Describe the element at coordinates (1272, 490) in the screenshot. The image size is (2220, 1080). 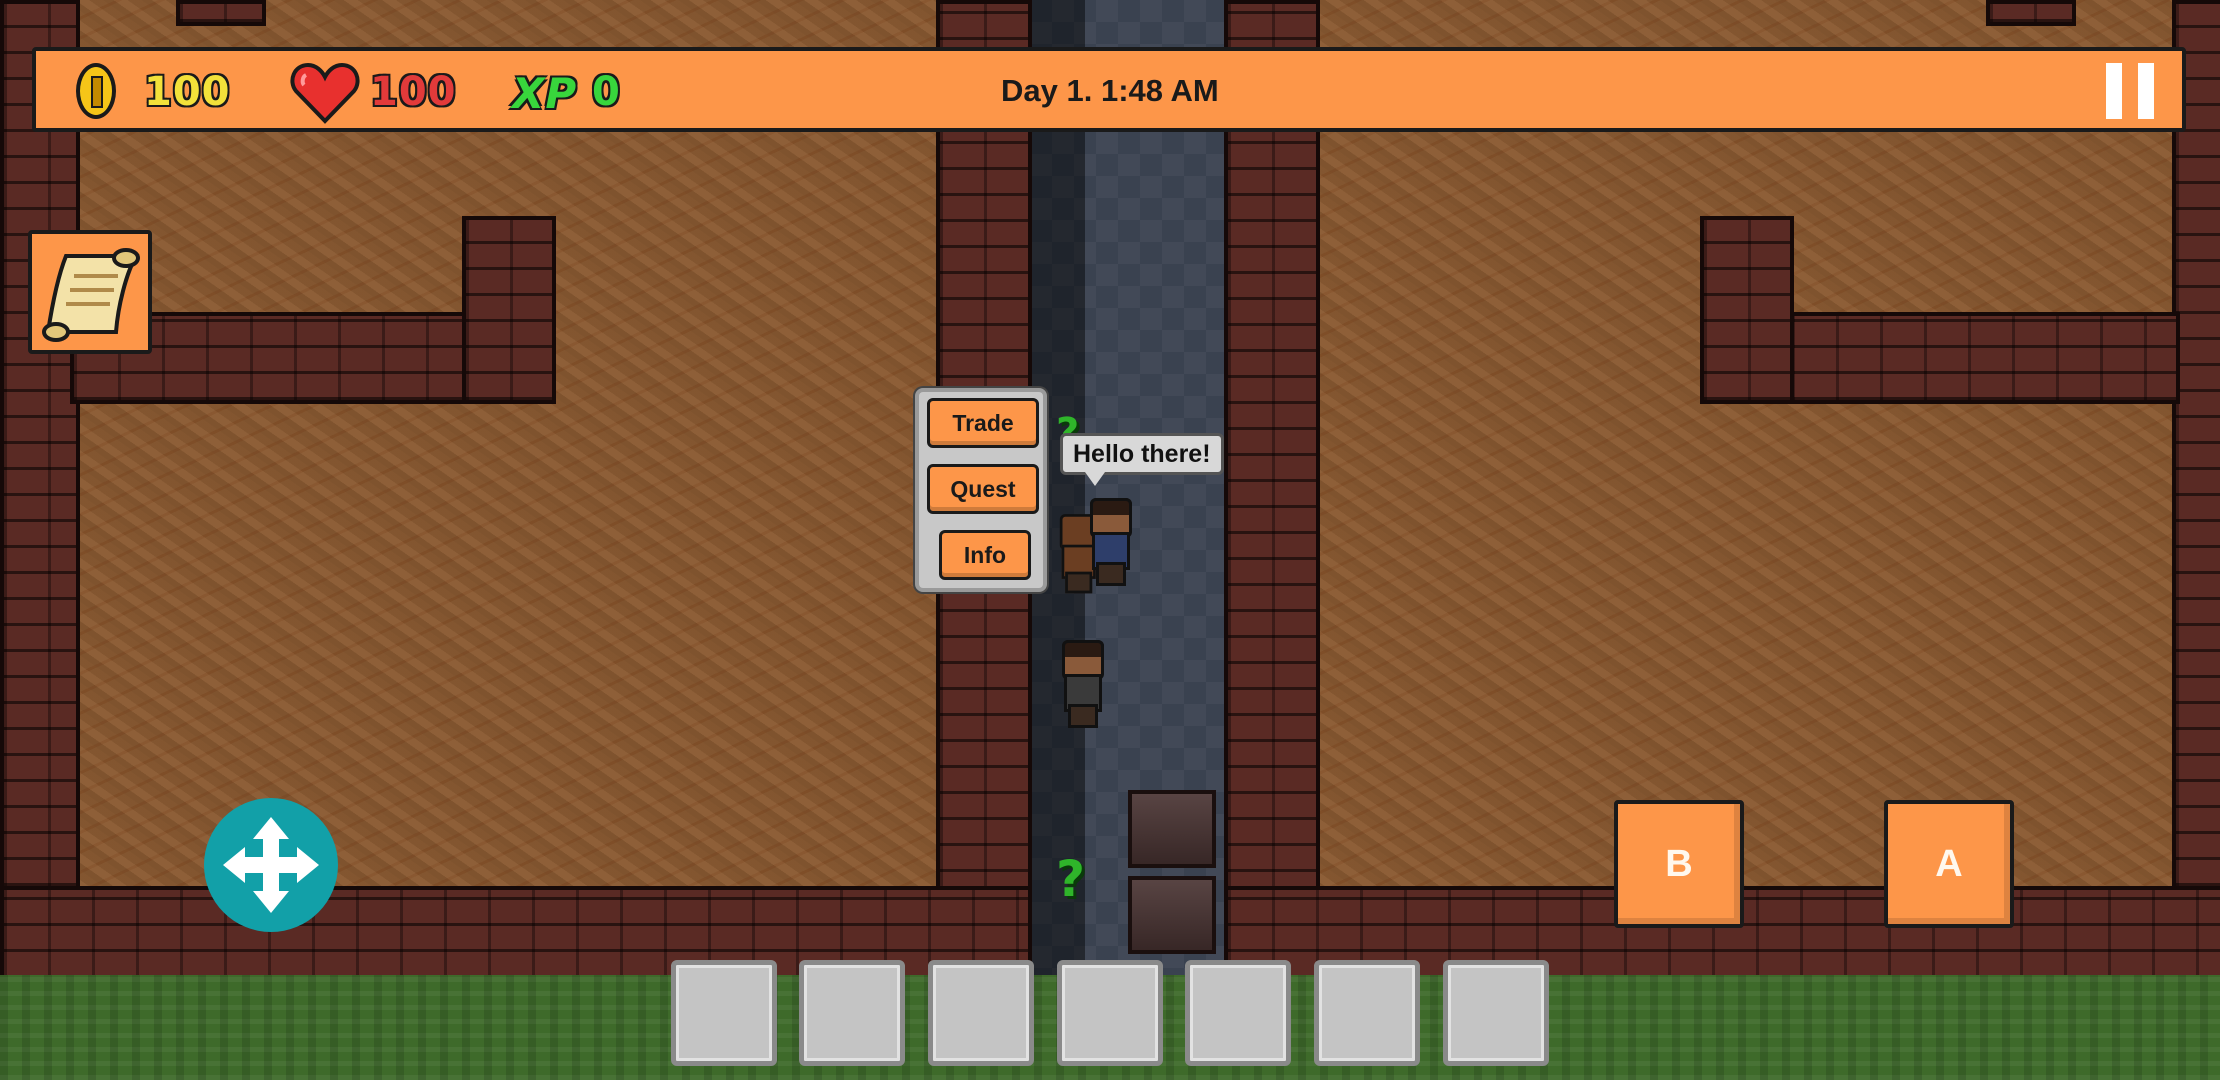
I see `right-corridor-wall` at that location.